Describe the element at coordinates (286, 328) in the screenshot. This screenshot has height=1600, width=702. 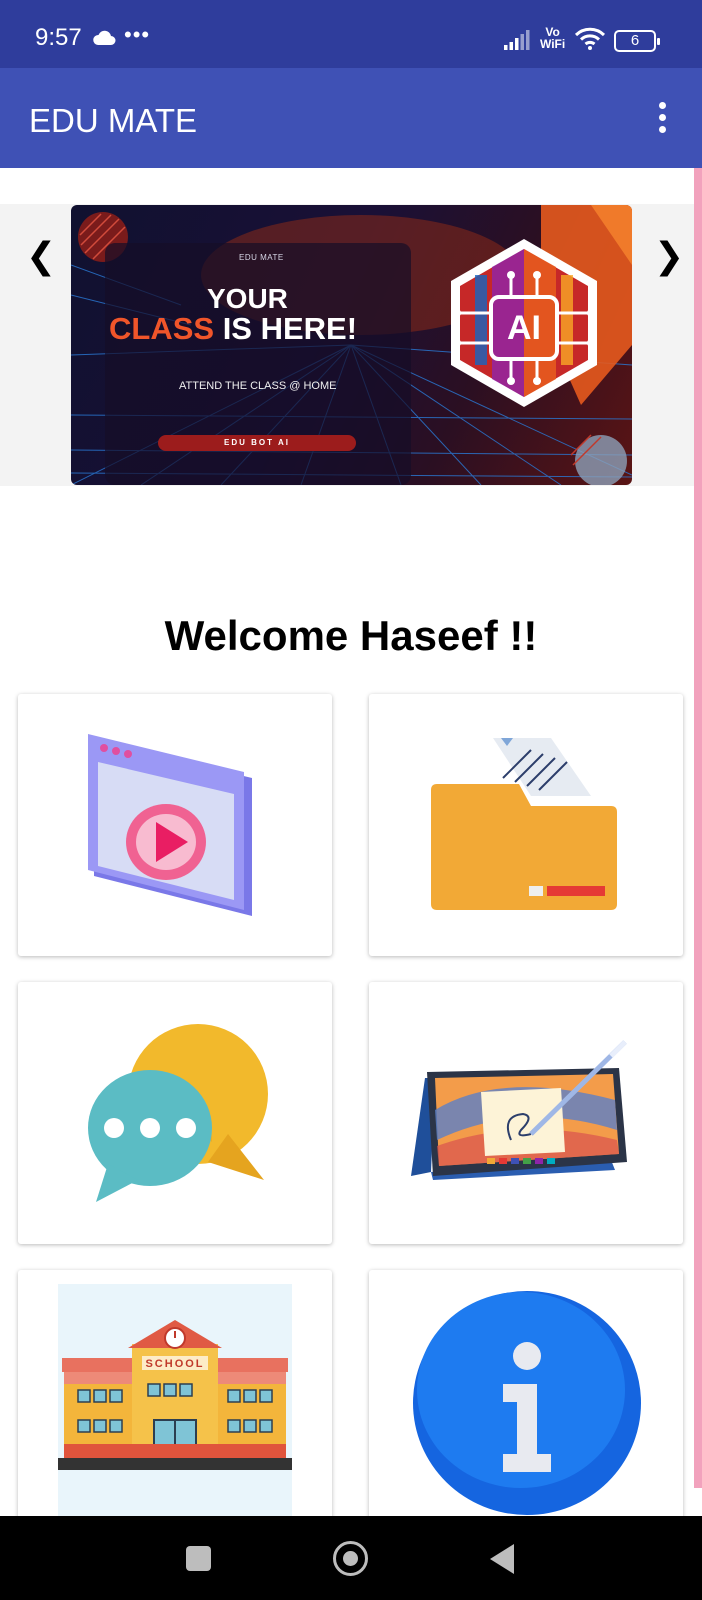
I see `banner-headline-rest: IS HERE!` at that location.